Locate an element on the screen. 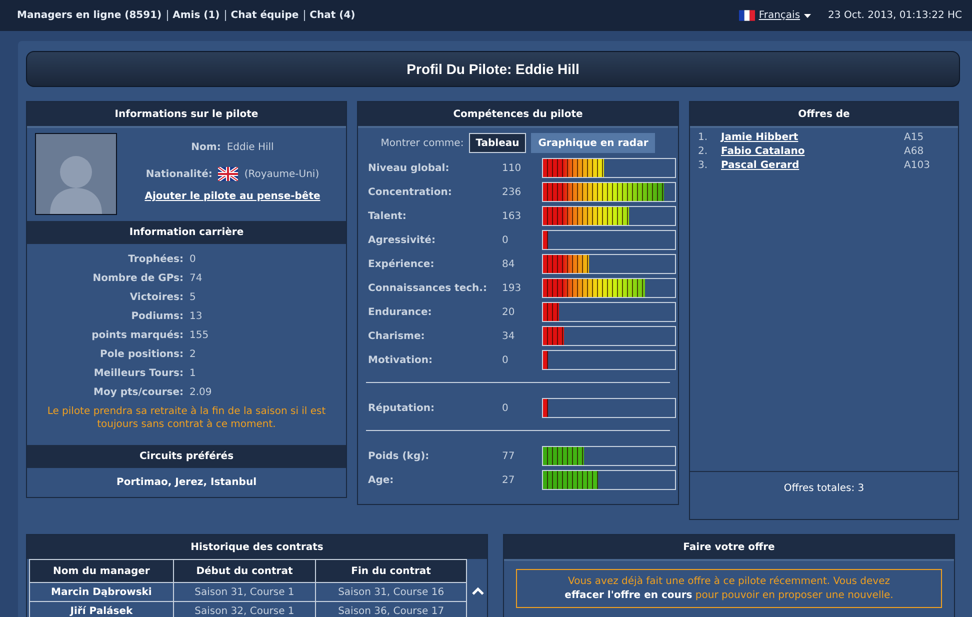 The image size is (972, 617). skill-label: Age: is located at coordinates (381, 480).